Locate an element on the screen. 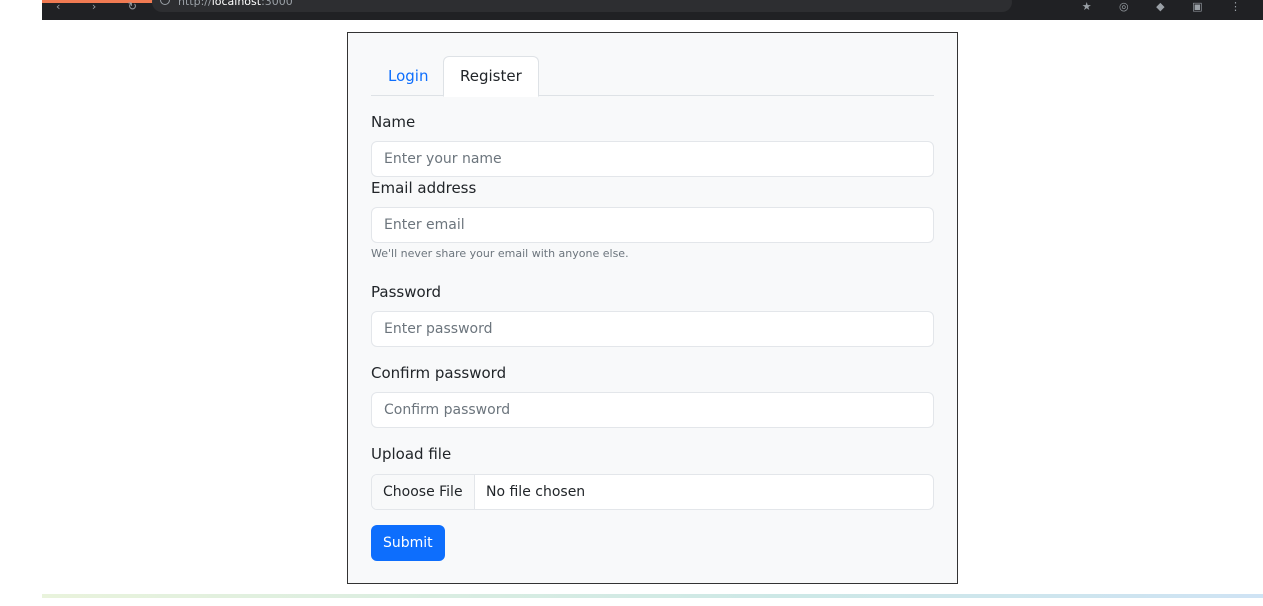  name-label: Name is located at coordinates (393, 122).